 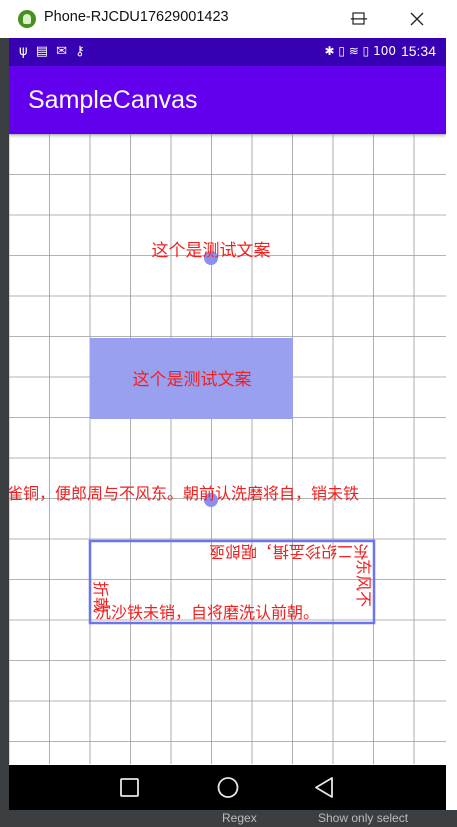 I want to click on app-bar: SampleCanvas, so click(x=227, y=100).